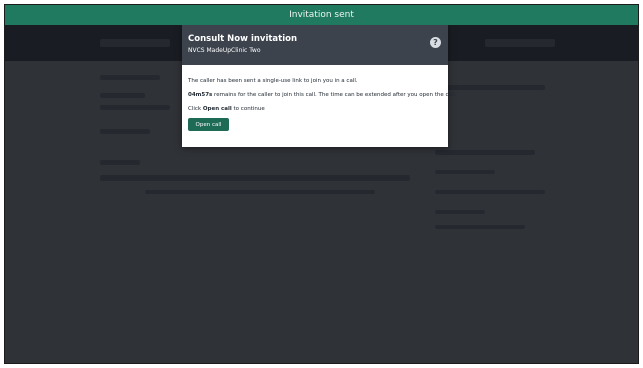 The image size is (643, 368). What do you see at coordinates (217, 109) in the screenshot?
I see `instruction-action: Open call` at bounding box center [217, 109].